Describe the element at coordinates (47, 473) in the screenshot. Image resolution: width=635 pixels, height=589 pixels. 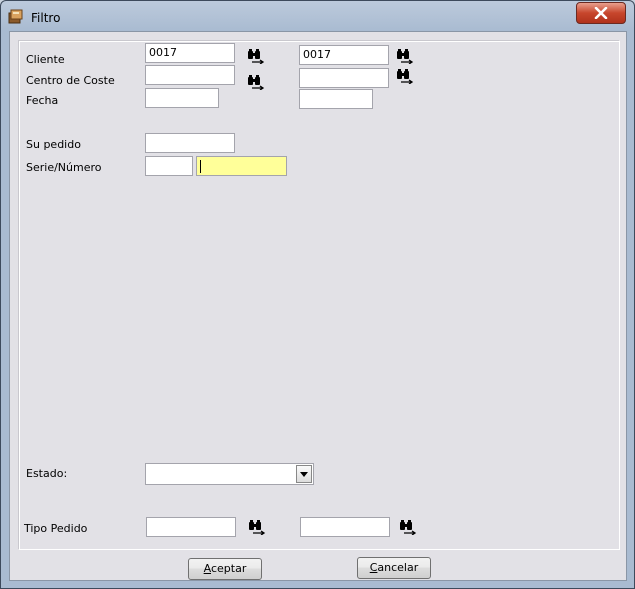
I see `estado-label: Estado:` at that location.